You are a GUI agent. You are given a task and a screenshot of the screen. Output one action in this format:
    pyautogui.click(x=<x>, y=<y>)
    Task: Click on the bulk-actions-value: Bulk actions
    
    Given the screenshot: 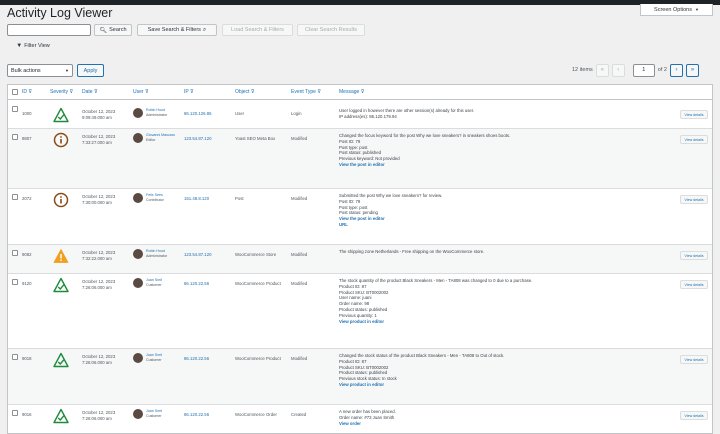 What is the action you would take?
    pyautogui.click(x=26, y=70)
    